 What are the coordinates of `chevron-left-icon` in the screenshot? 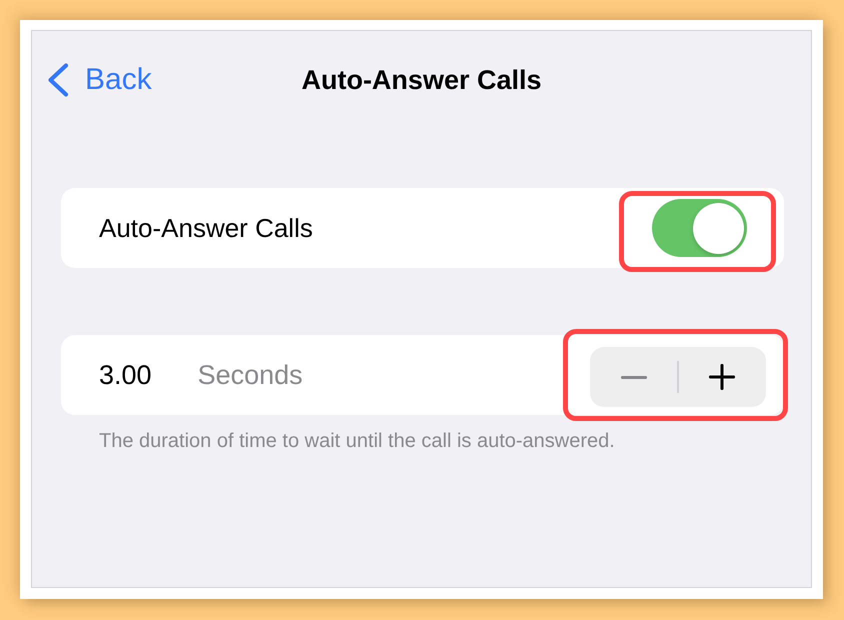 It's located at (58, 80).